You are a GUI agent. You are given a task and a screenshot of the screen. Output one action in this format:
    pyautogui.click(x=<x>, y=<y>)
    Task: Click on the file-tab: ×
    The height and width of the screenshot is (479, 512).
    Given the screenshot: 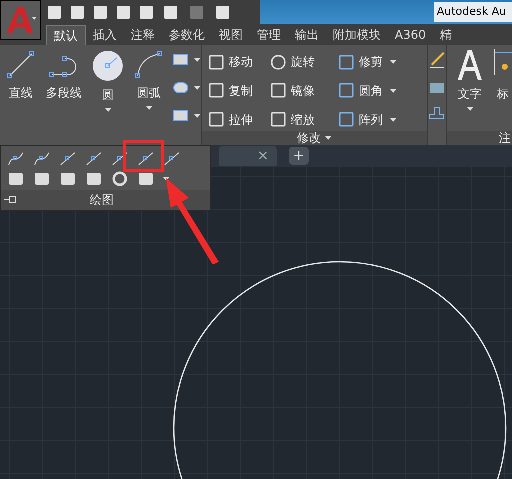 What is the action you would take?
    pyautogui.click(x=248, y=156)
    